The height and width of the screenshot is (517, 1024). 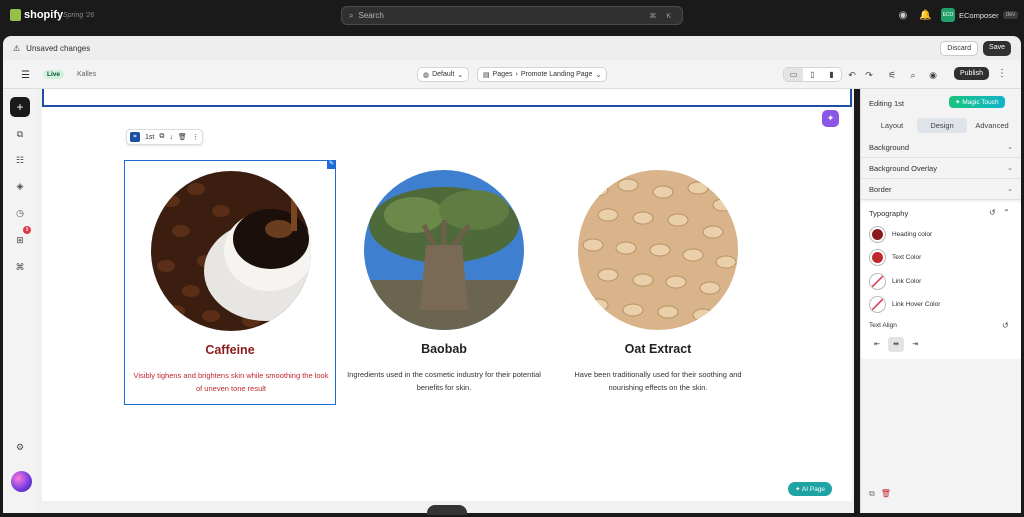 I want to click on add-element-icon: +, so click(x=20, y=107).